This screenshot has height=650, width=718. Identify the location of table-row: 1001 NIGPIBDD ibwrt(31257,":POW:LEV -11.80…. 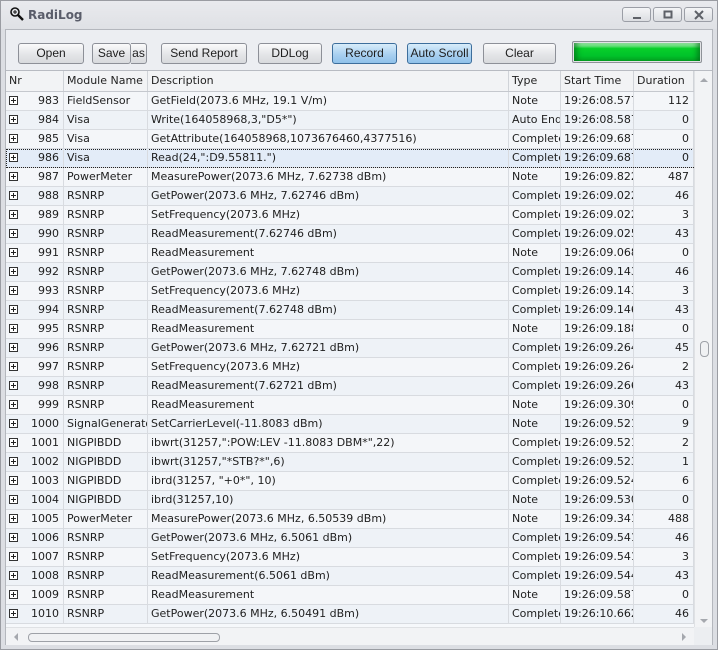
(350, 443).